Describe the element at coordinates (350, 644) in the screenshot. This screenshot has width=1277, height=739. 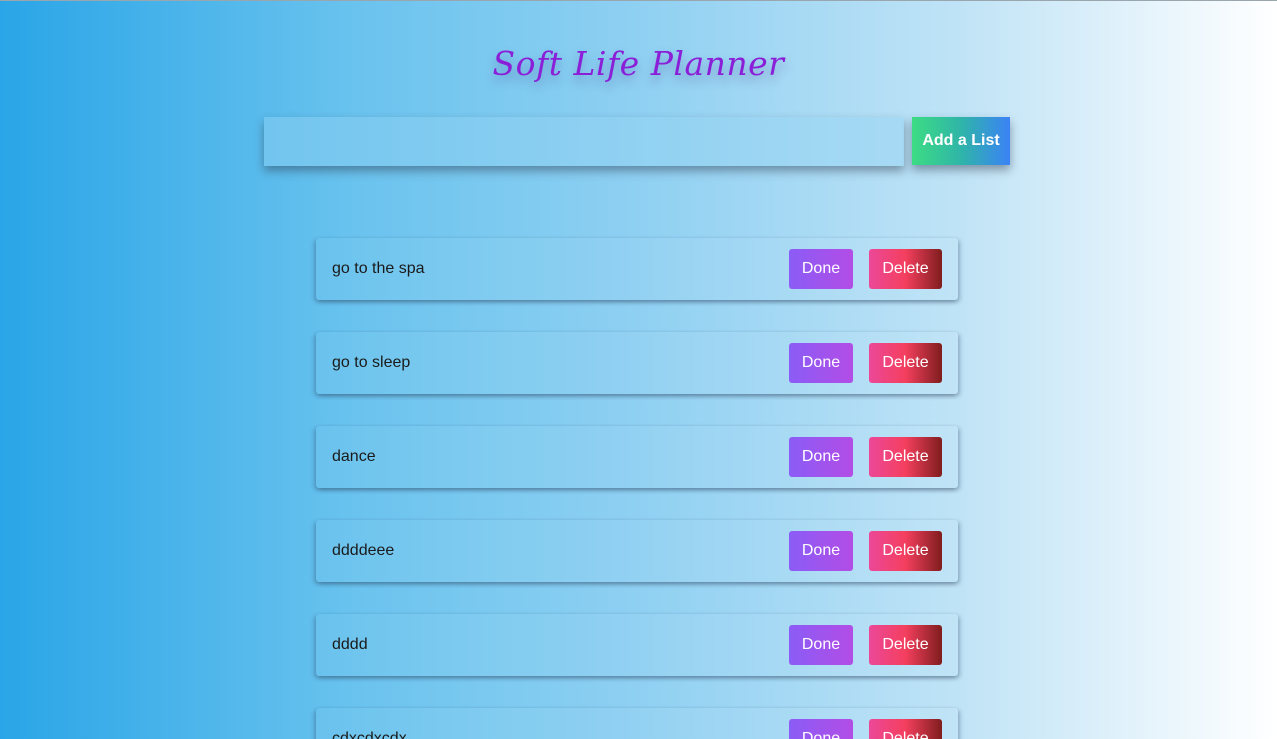
I see `list-item-text: dddd` at that location.